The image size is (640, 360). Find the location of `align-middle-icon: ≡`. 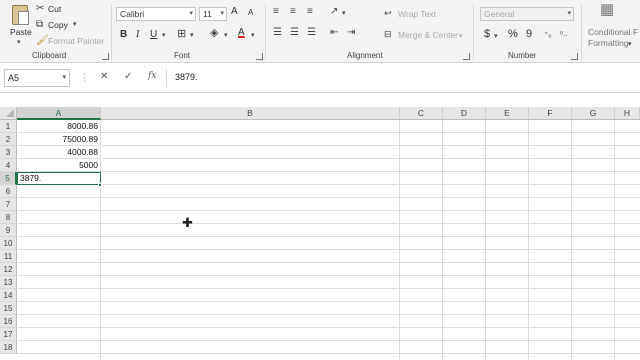

align-middle-icon: ≡ is located at coordinates (293, 12).